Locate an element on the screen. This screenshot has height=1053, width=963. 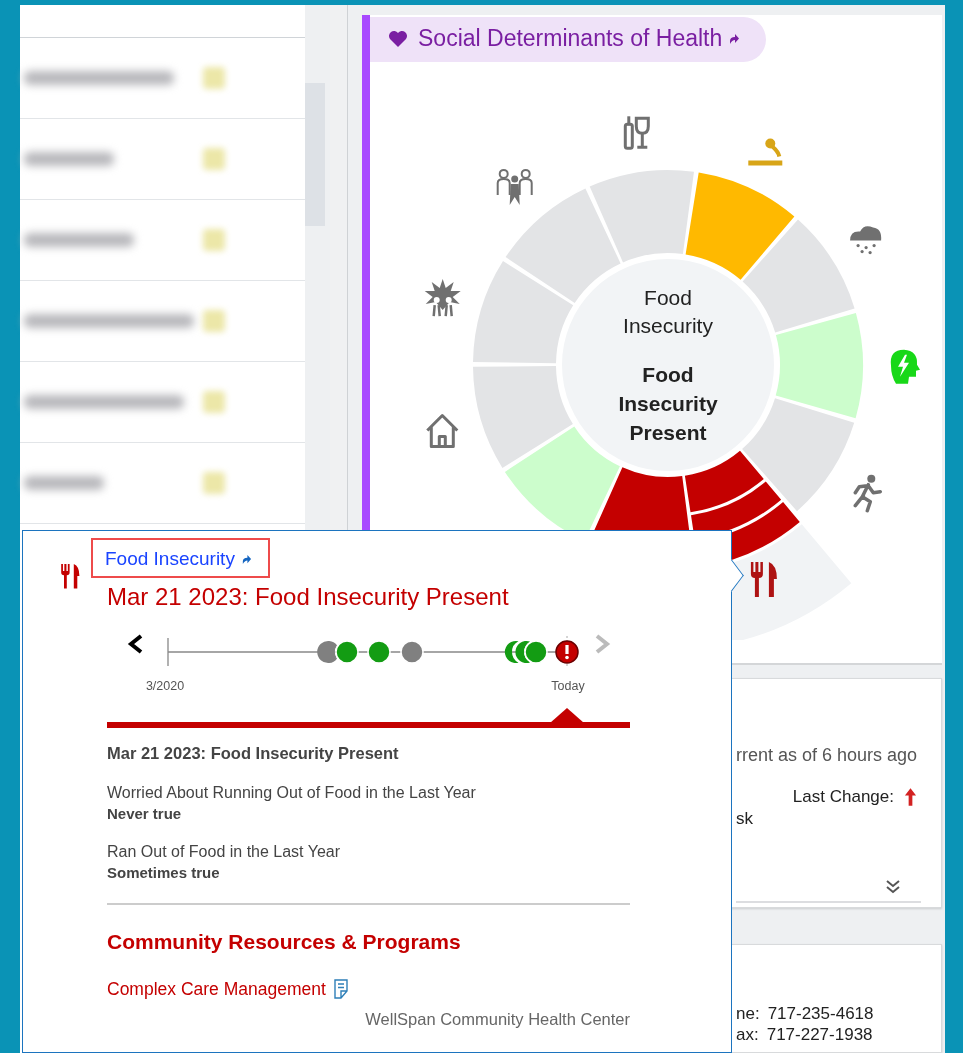
domain-link: Food Insecurity is located at coordinates (180, 558).